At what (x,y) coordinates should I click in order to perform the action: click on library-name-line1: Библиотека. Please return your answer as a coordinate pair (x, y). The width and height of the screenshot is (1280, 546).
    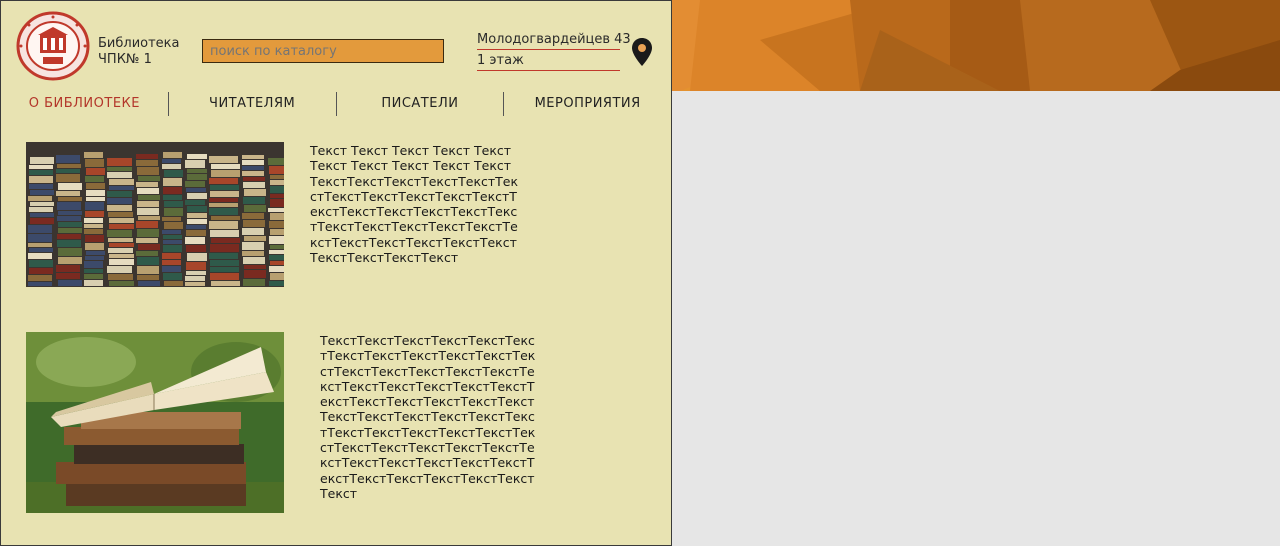
    Looking at the image, I should click on (139, 43).